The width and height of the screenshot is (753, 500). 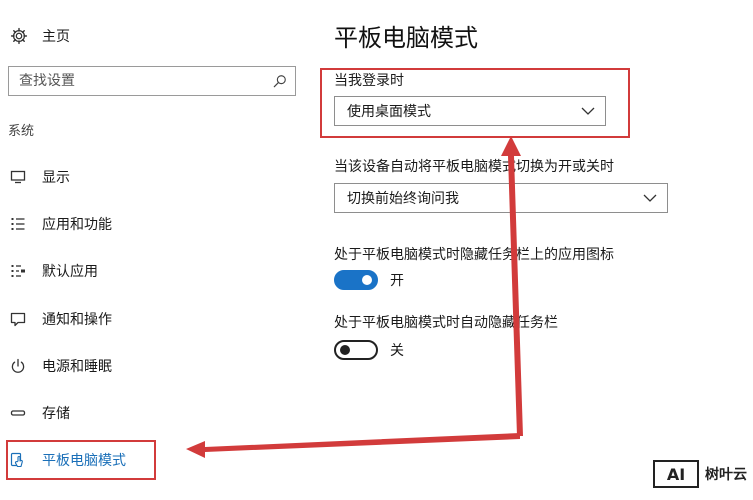 I want to click on sidebar-item-power: 电源和睡眠, so click(x=61, y=366).